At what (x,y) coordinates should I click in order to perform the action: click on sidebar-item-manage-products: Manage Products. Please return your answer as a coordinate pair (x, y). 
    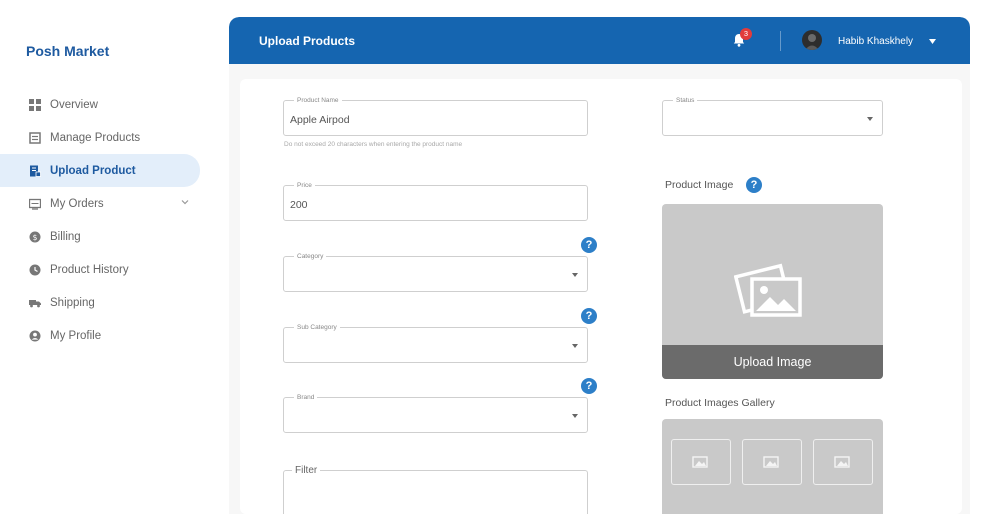
    Looking at the image, I should click on (107, 137).